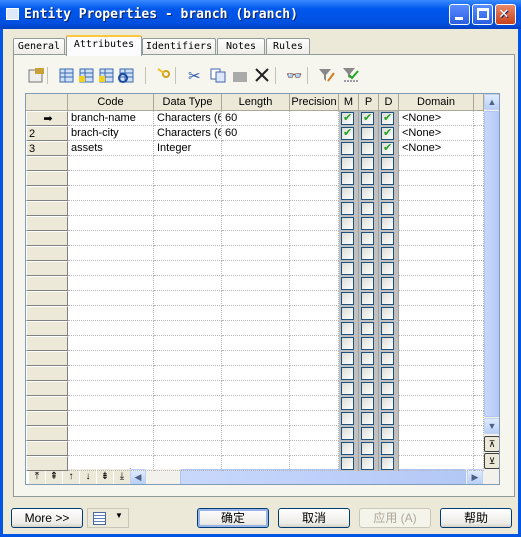 This screenshot has height=537, width=521. What do you see at coordinates (369, 102) in the screenshot?
I see `column-header-p: P` at bounding box center [369, 102].